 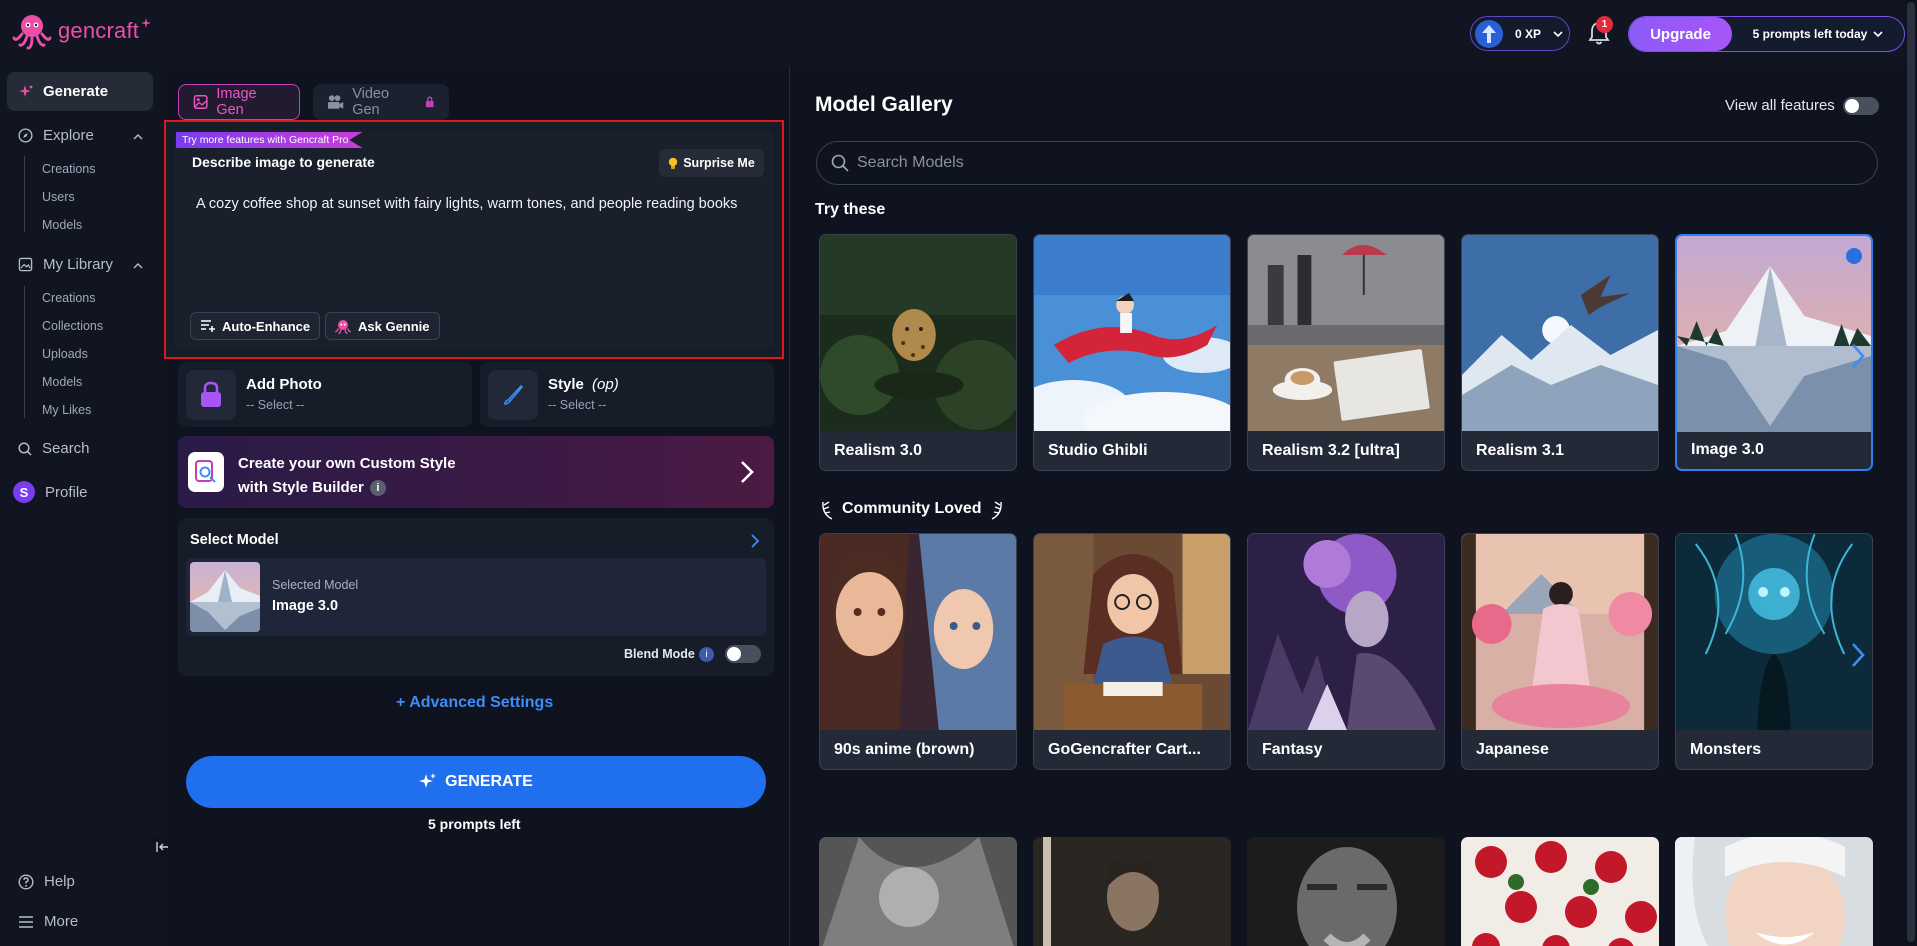 I want to click on logo: gencraft, so click(x=82, y=31).